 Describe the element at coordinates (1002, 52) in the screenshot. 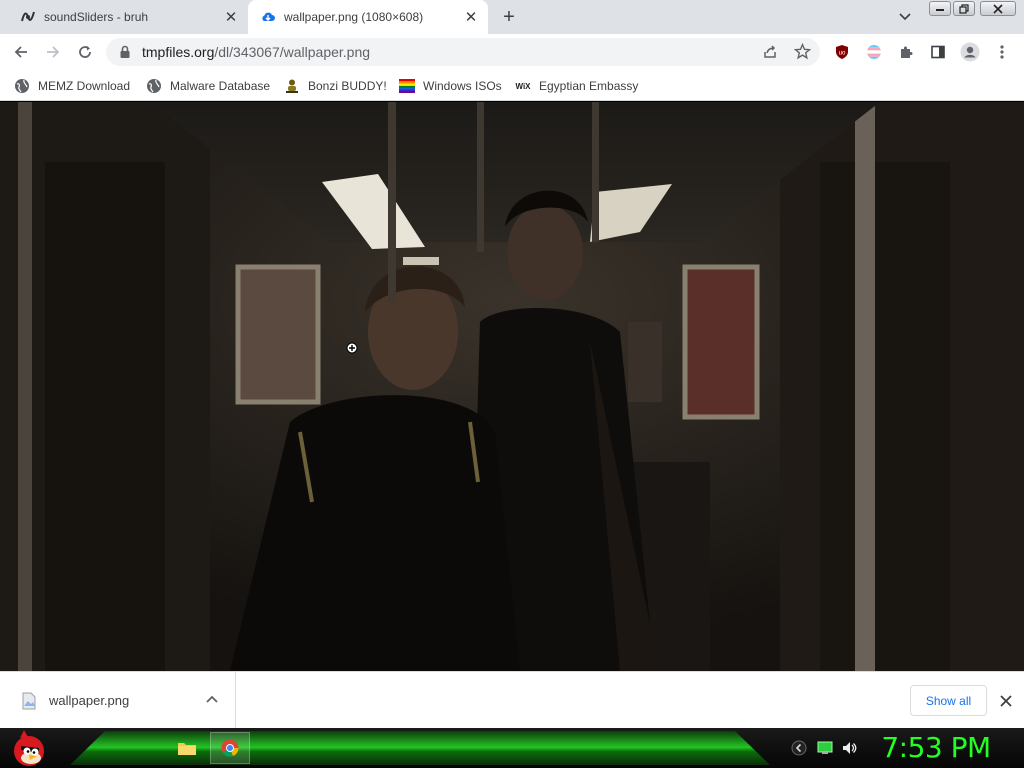

I see `menu-kebab-icon` at that location.